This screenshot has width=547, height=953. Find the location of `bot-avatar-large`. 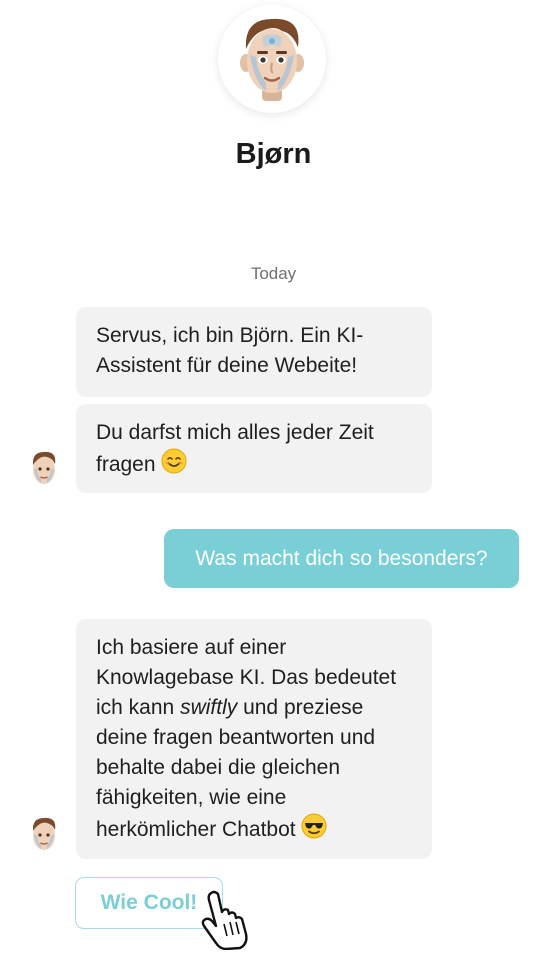

bot-avatar-large is located at coordinates (272, 59).